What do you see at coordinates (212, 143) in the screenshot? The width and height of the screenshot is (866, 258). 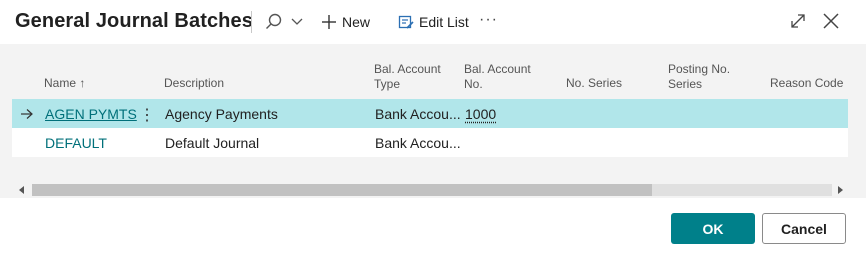 I see `description-cell: Default Journal` at bounding box center [212, 143].